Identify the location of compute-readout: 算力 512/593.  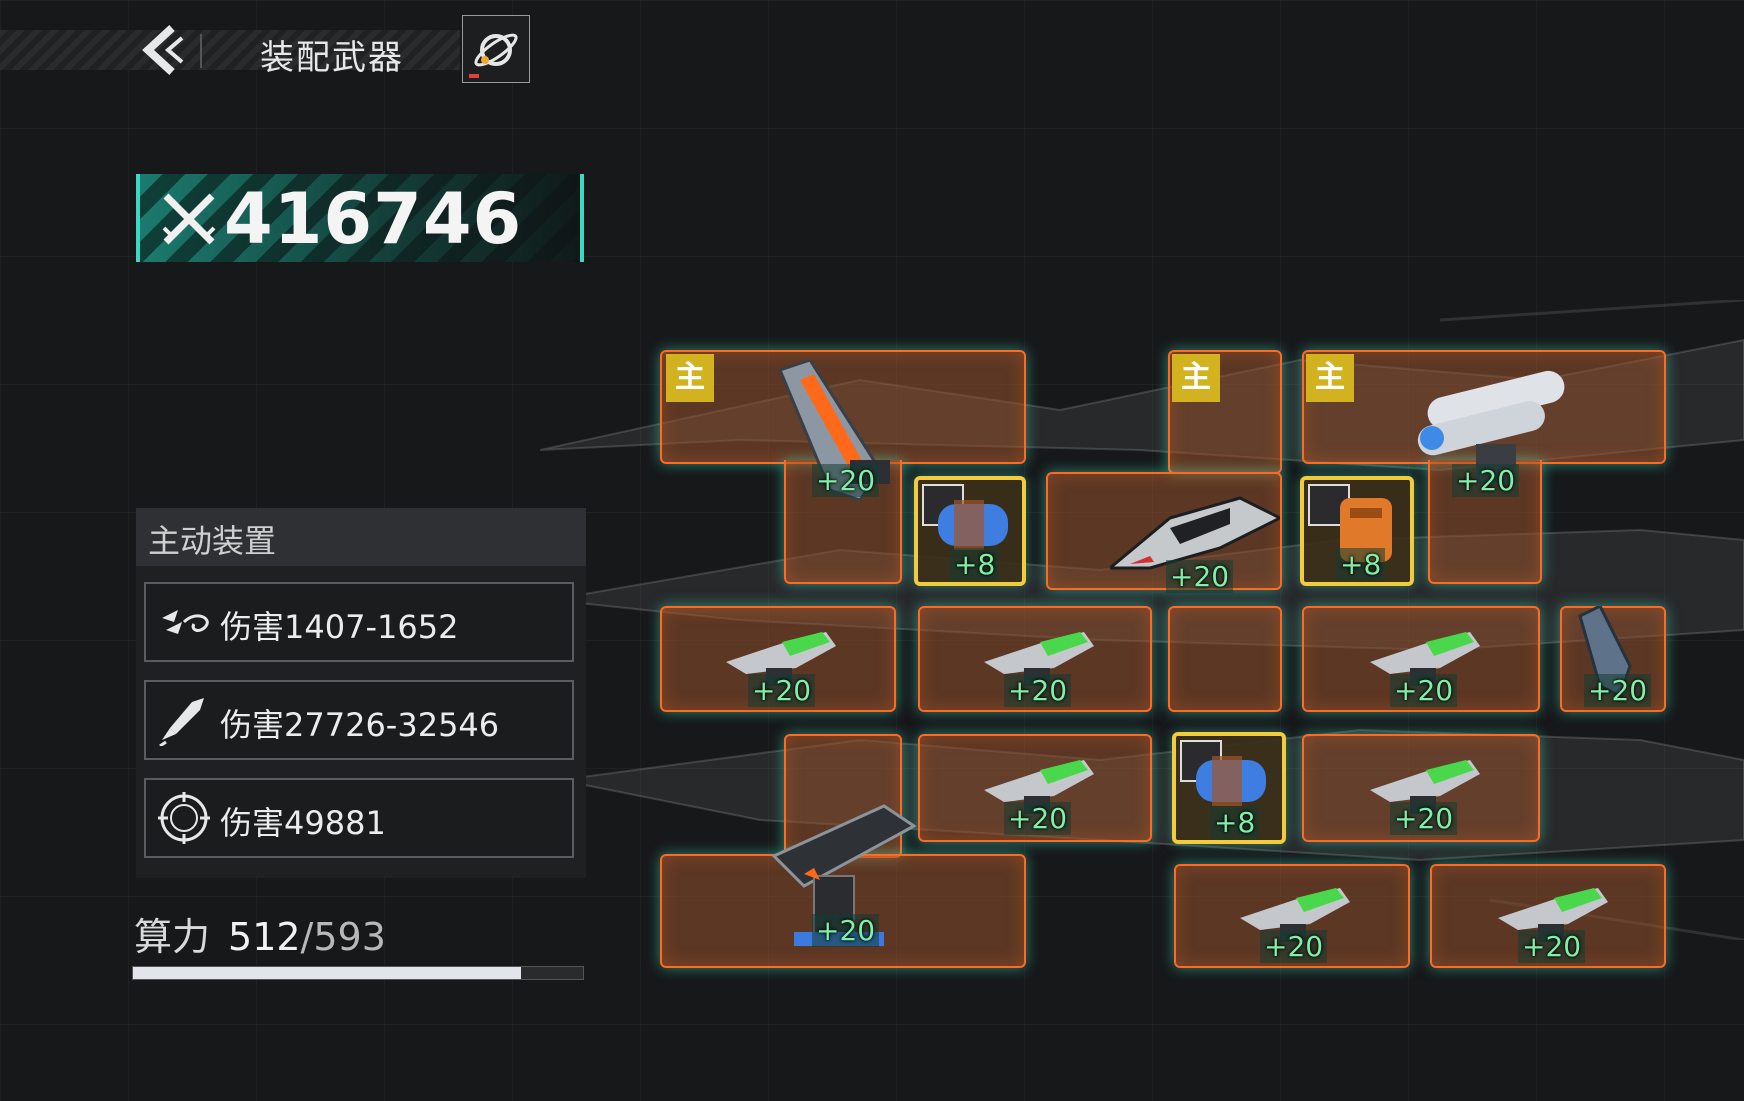
(260, 933).